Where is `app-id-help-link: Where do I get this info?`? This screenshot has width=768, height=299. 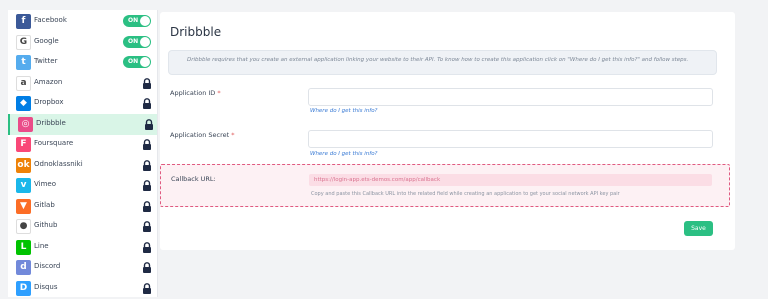 app-id-help-link: Where do I get this info? is located at coordinates (343, 111).